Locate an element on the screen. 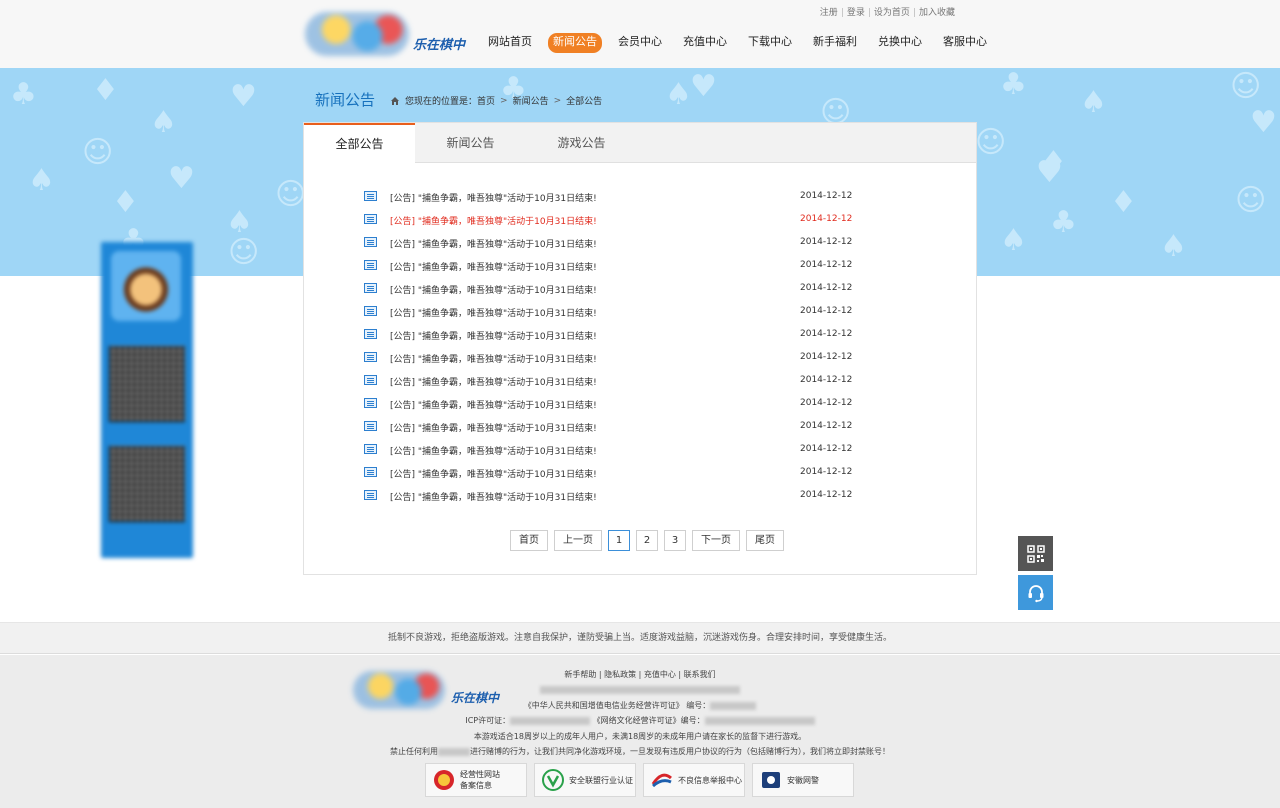  verified-v-icon is located at coordinates (553, 780).